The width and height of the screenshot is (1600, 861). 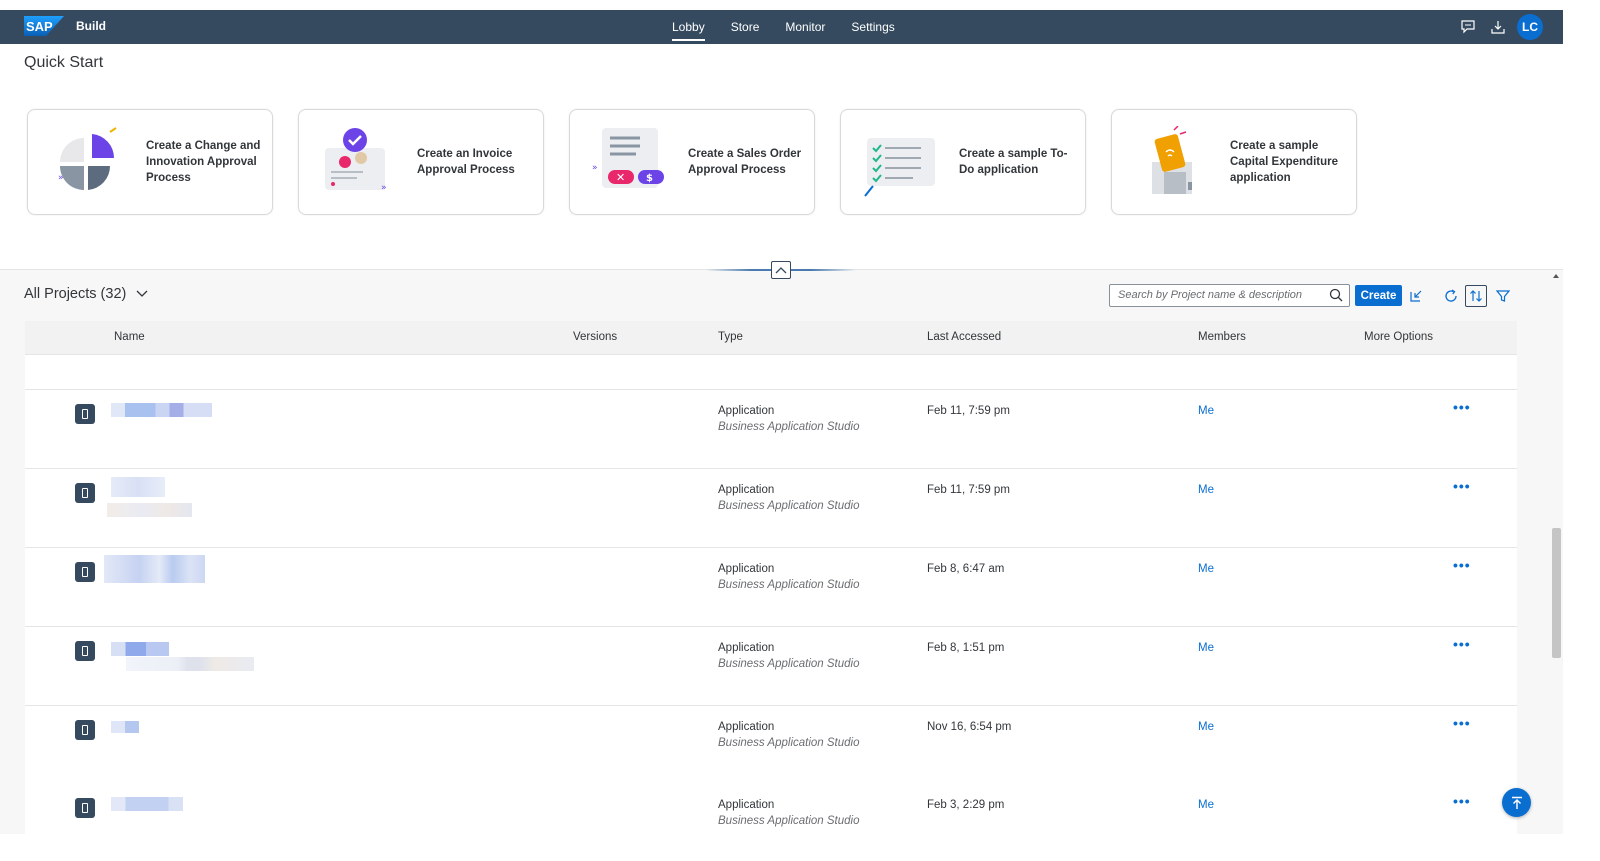 I want to click on nav-store: Store, so click(x=745, y=27).